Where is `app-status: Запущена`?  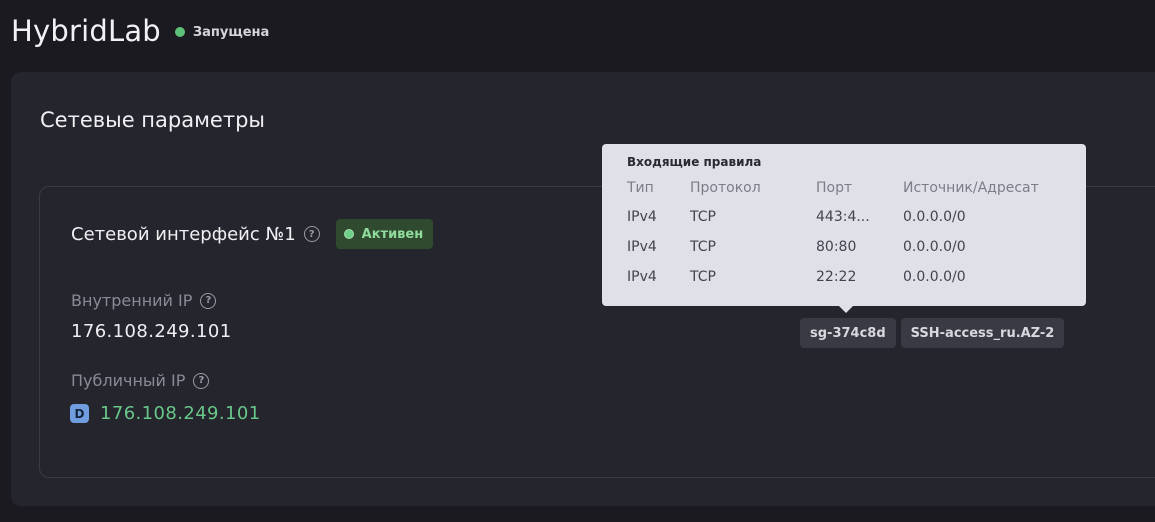
app-status: Запущена is located at coordinates (222, 32).